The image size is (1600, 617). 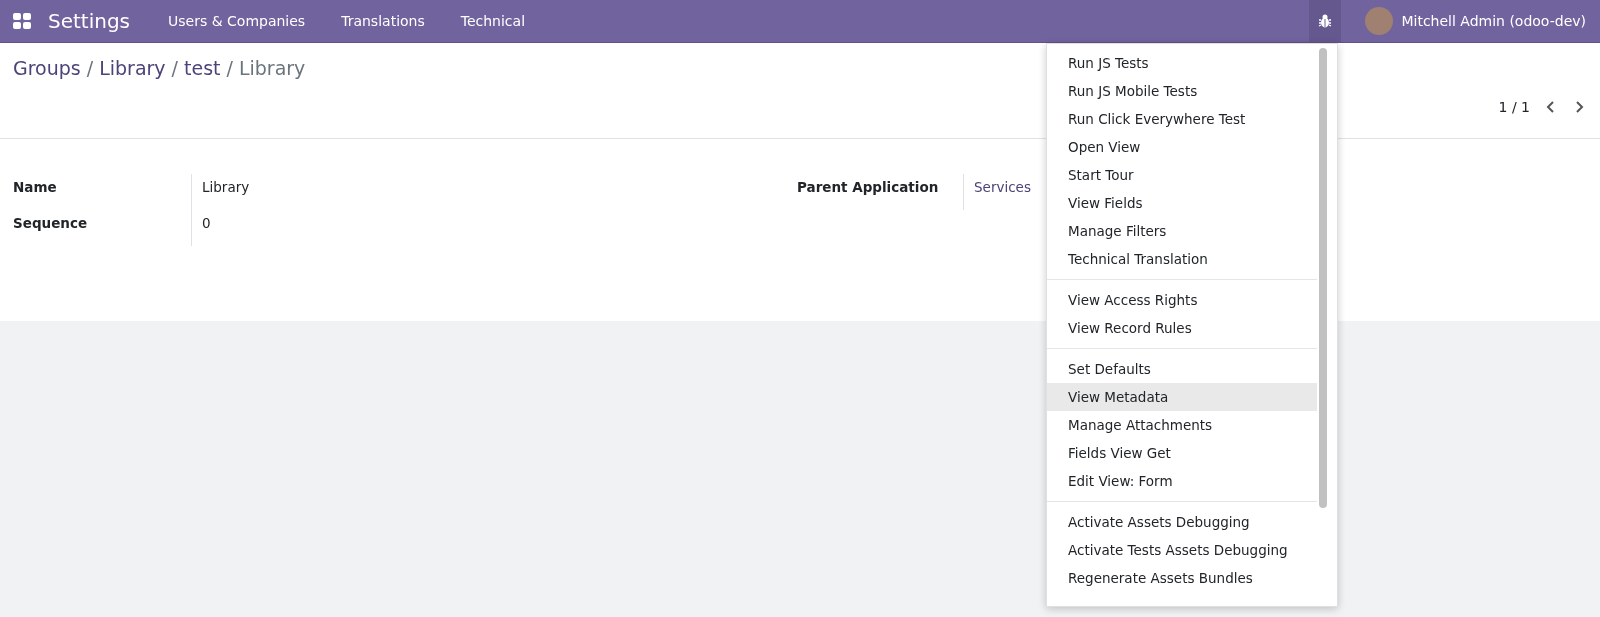 I want to click on debug-button, so click(x=1325, y=21).